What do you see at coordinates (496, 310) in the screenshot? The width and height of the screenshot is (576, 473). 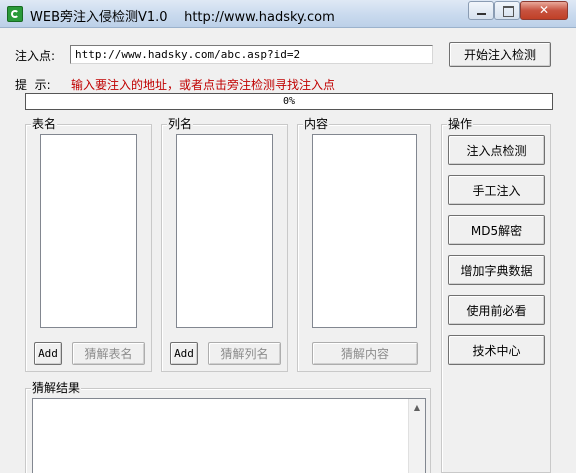 I see `read-before-use-button: 使用前必看` at bounding box center [496, 310].